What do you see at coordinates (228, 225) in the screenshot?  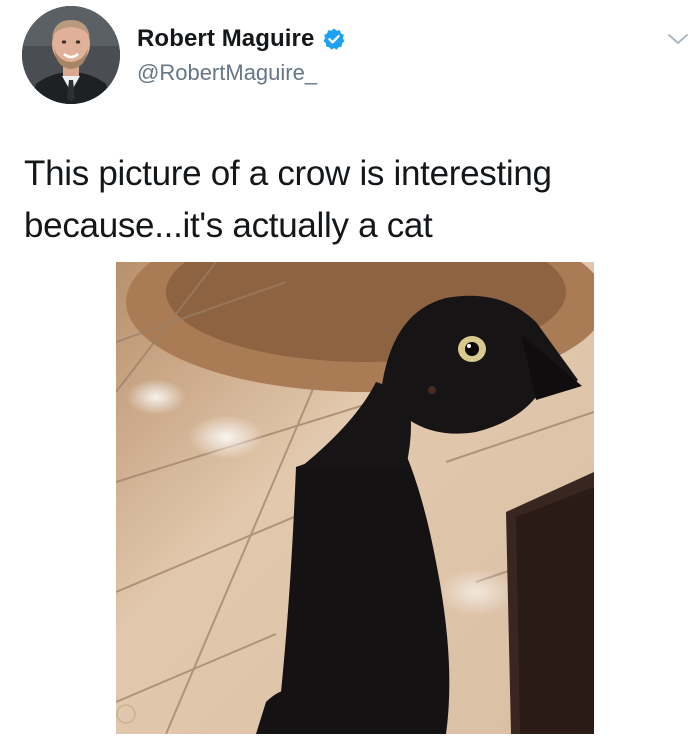 I see `tweet-text-line-2: because...it's actually a cat` at bounding box center [228, 225].